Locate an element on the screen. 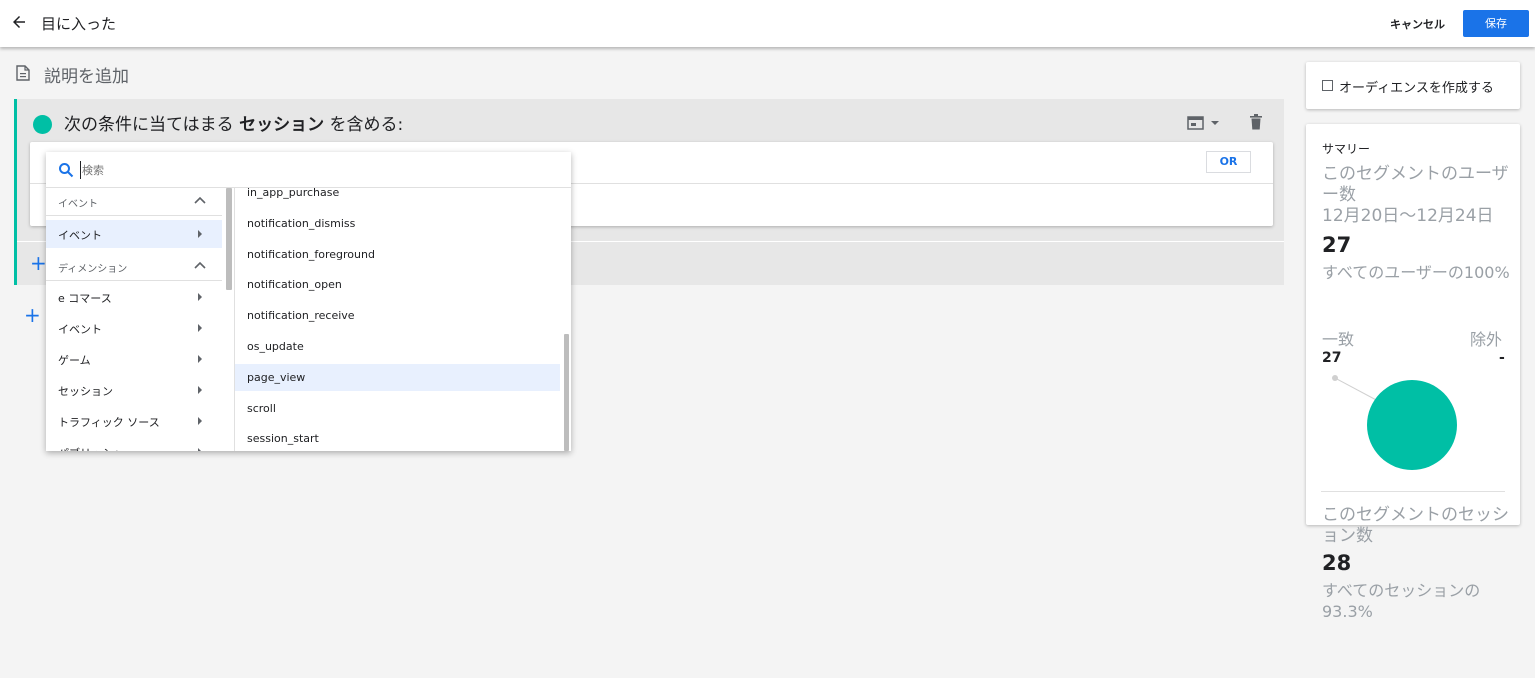 The width and height of the screenshot is (1535, 678). event-item: notification_foreground is located at coordinates (397, 254).